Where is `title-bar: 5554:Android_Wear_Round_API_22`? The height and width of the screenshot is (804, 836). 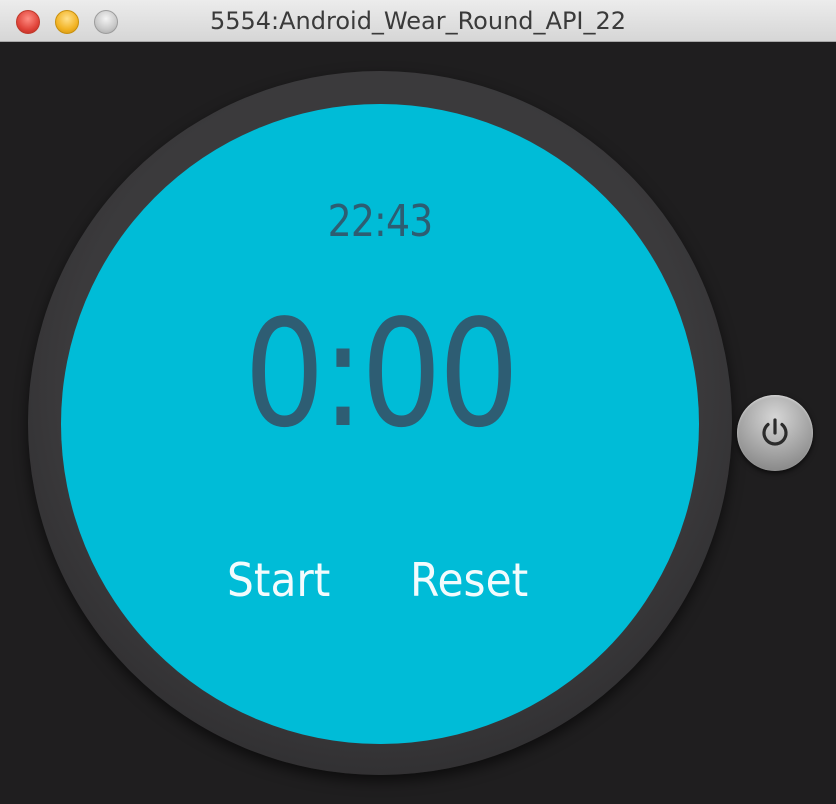 title-bar: 5554:Android_Wear_Round_API_22 is located at coordinates (418, 21).